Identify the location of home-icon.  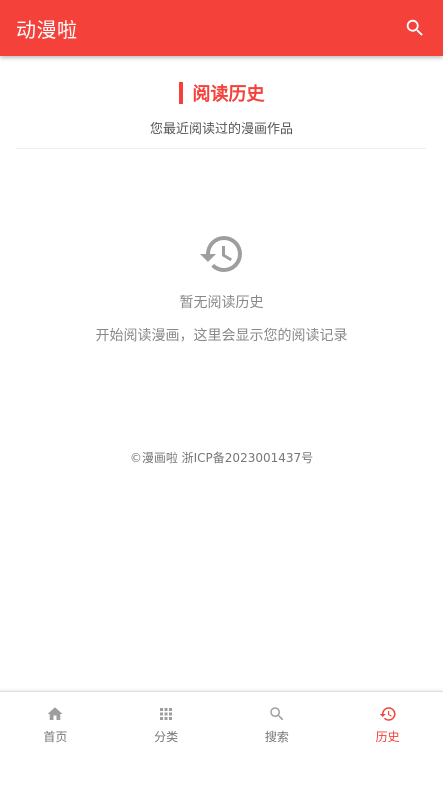
(55, 713).